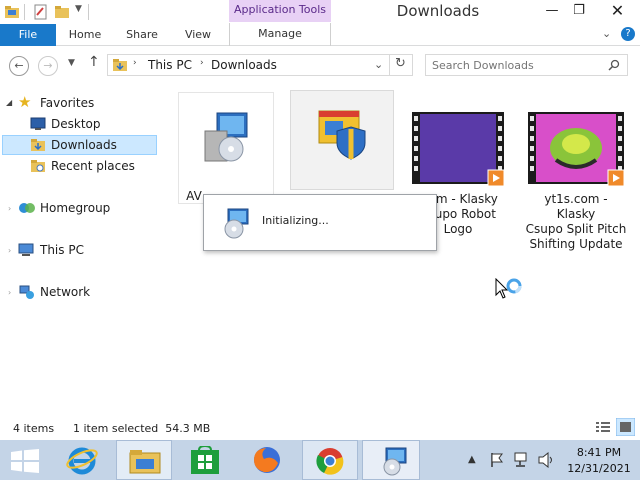 This screenshot has height=480, width=640. What do you see at coordinates (48, 66) in the screenshot?
I see `forward-button: →` at bounding box center [48, 66].